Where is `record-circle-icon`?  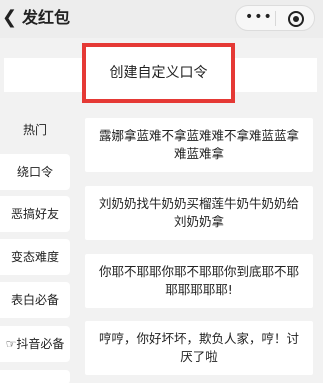
record-circle-icon is located at coordinates (296, 19).